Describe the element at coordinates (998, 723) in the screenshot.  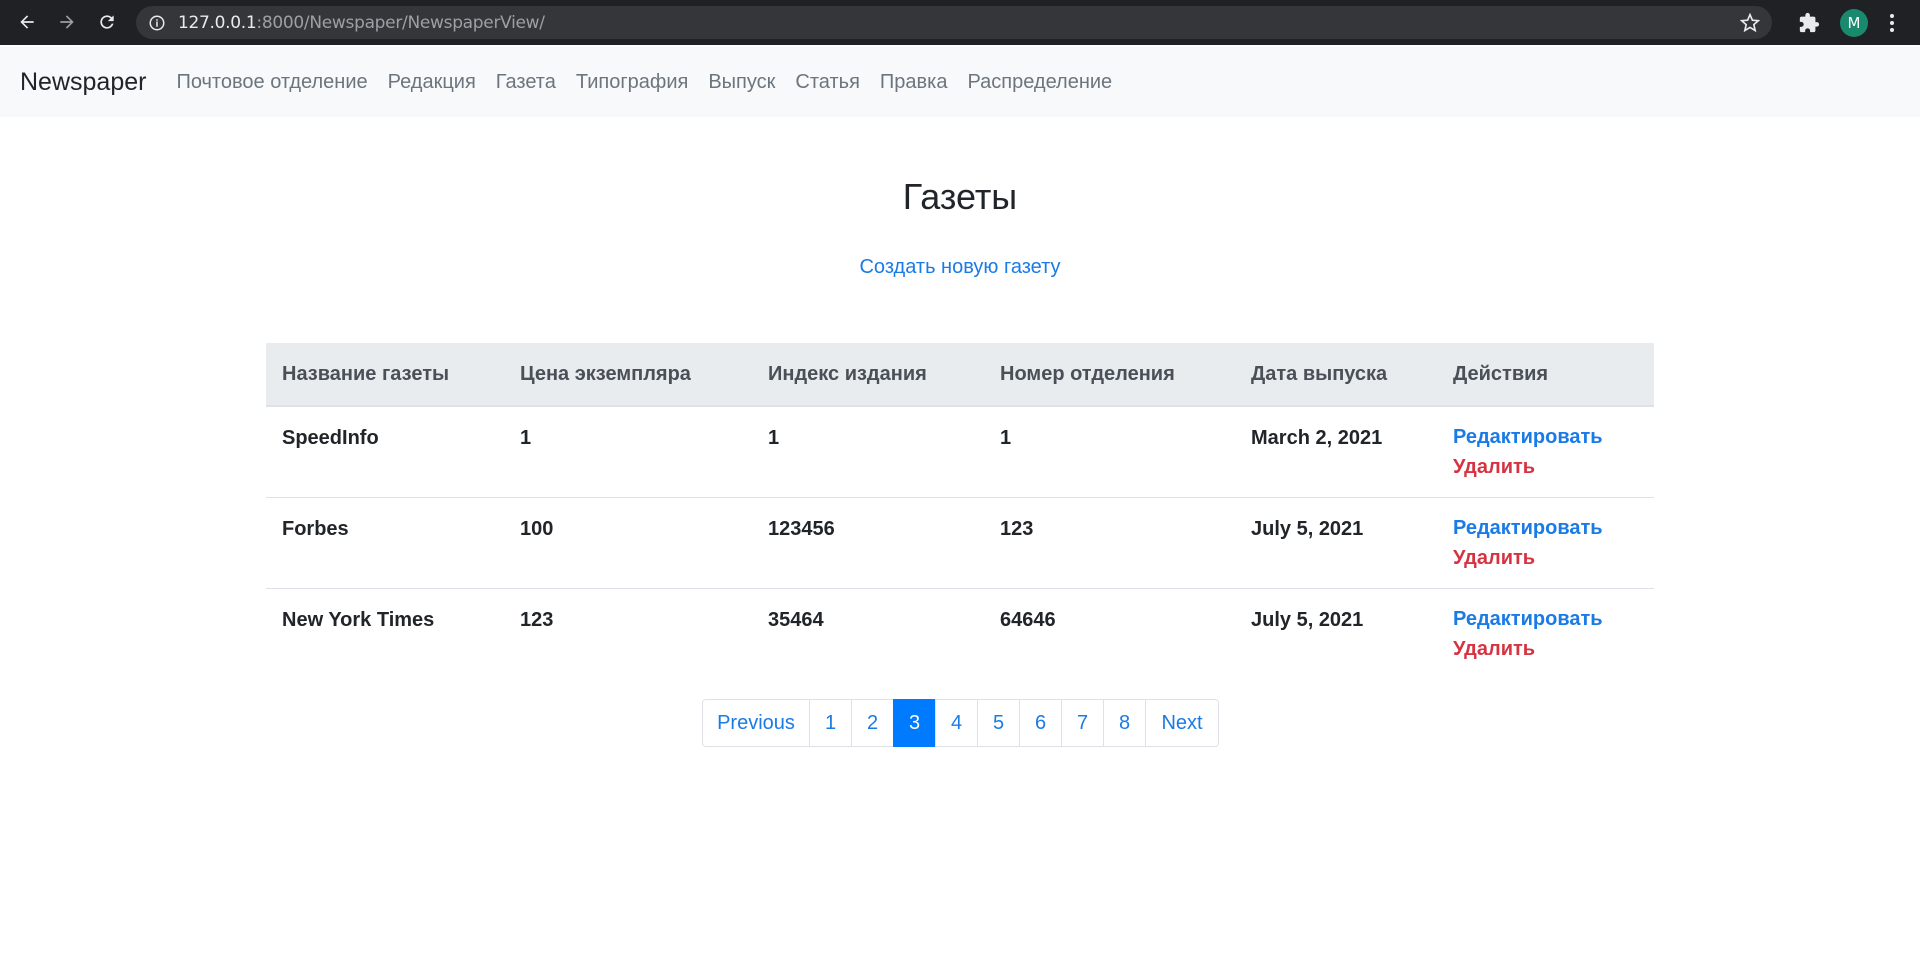
I see `pagination-page-5: 5` at that location.